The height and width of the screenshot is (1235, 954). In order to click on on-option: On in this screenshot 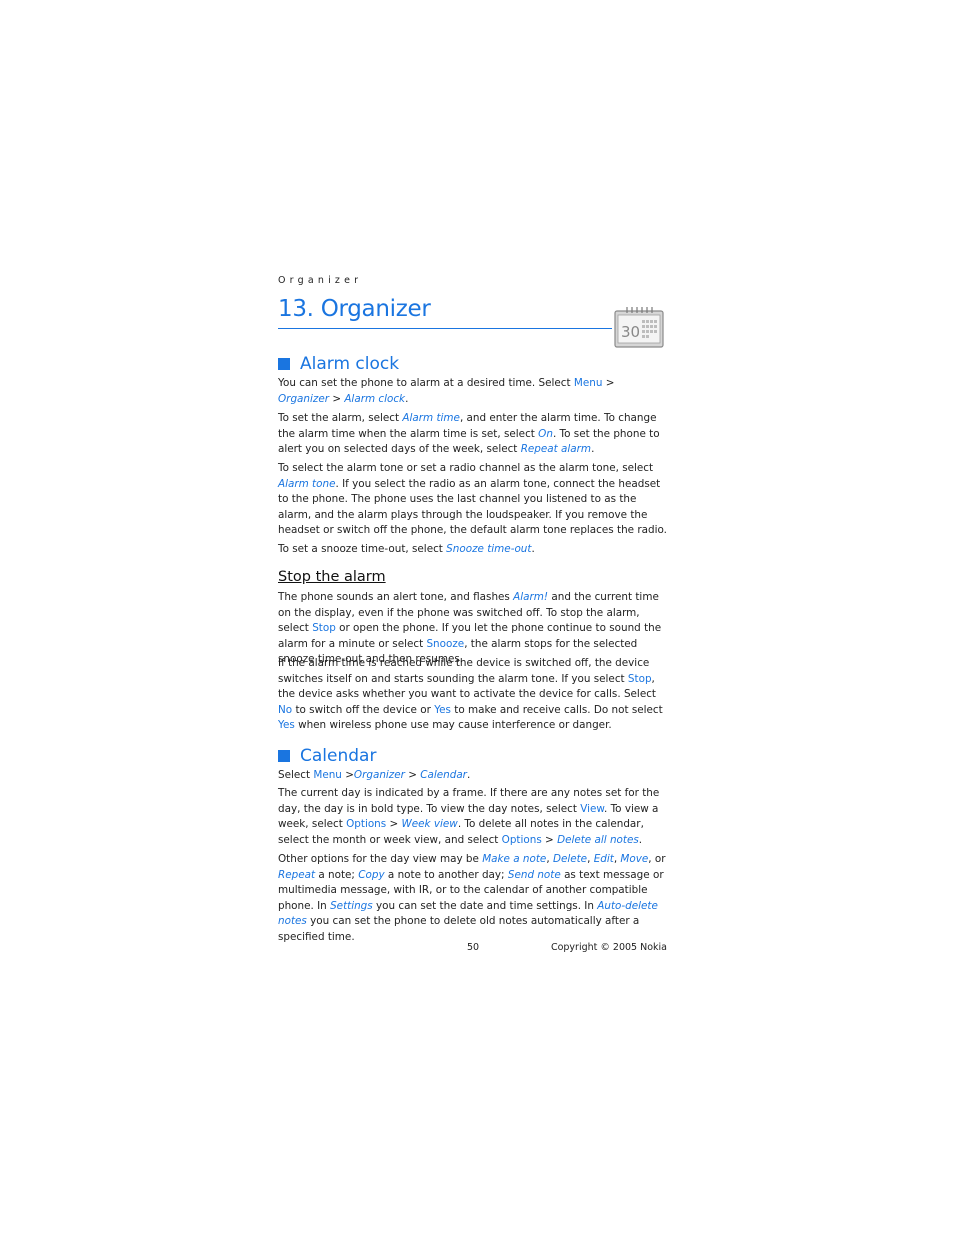, I will do `click(545, 433)`.